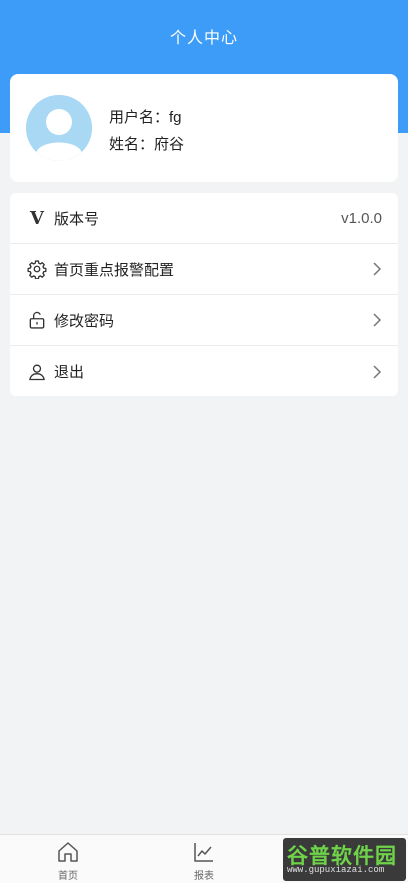 This screenshot has width=408, height=883. Describe the element at coordinates (68, 852) in the screenshot. I see `home-icon` at that location.